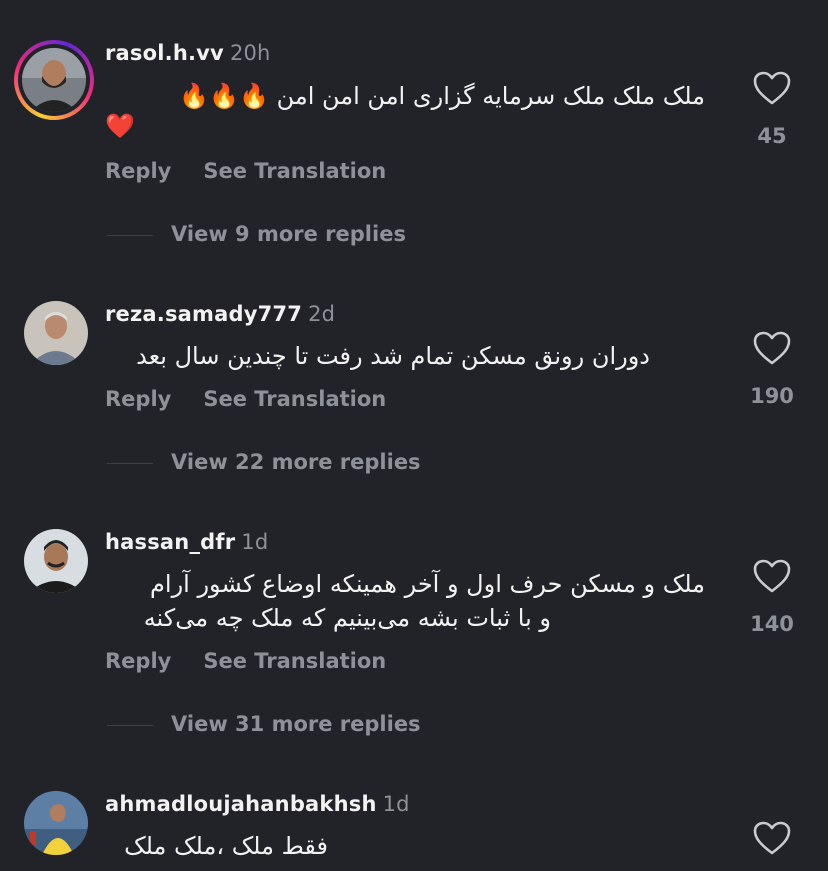 Image resolution: width=828 pixels, height=871 pixels. I want to click on avatar-story-ring, so click(54, 80).